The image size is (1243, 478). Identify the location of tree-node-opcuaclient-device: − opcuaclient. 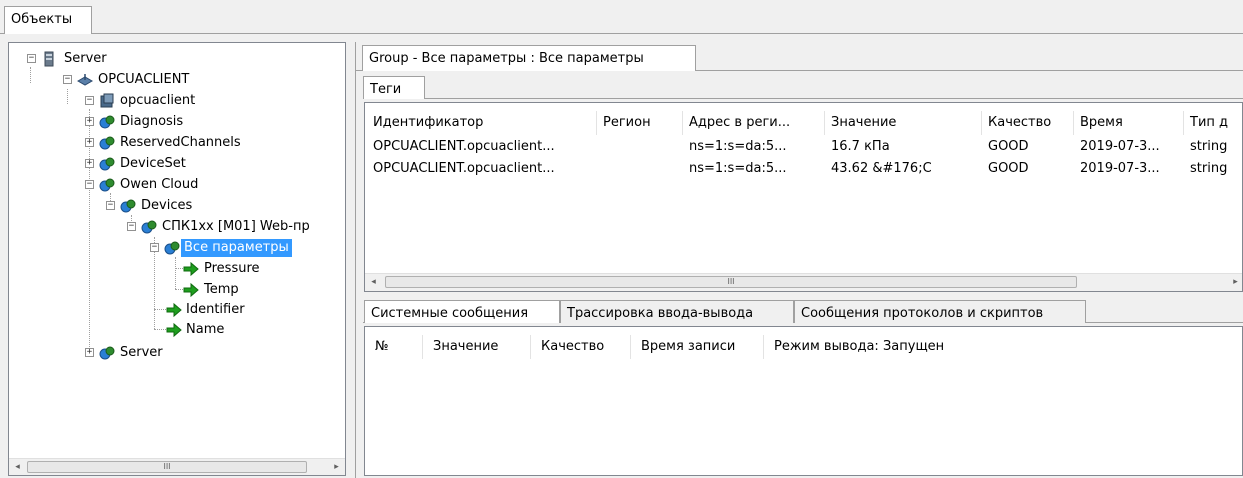
(174, 101).